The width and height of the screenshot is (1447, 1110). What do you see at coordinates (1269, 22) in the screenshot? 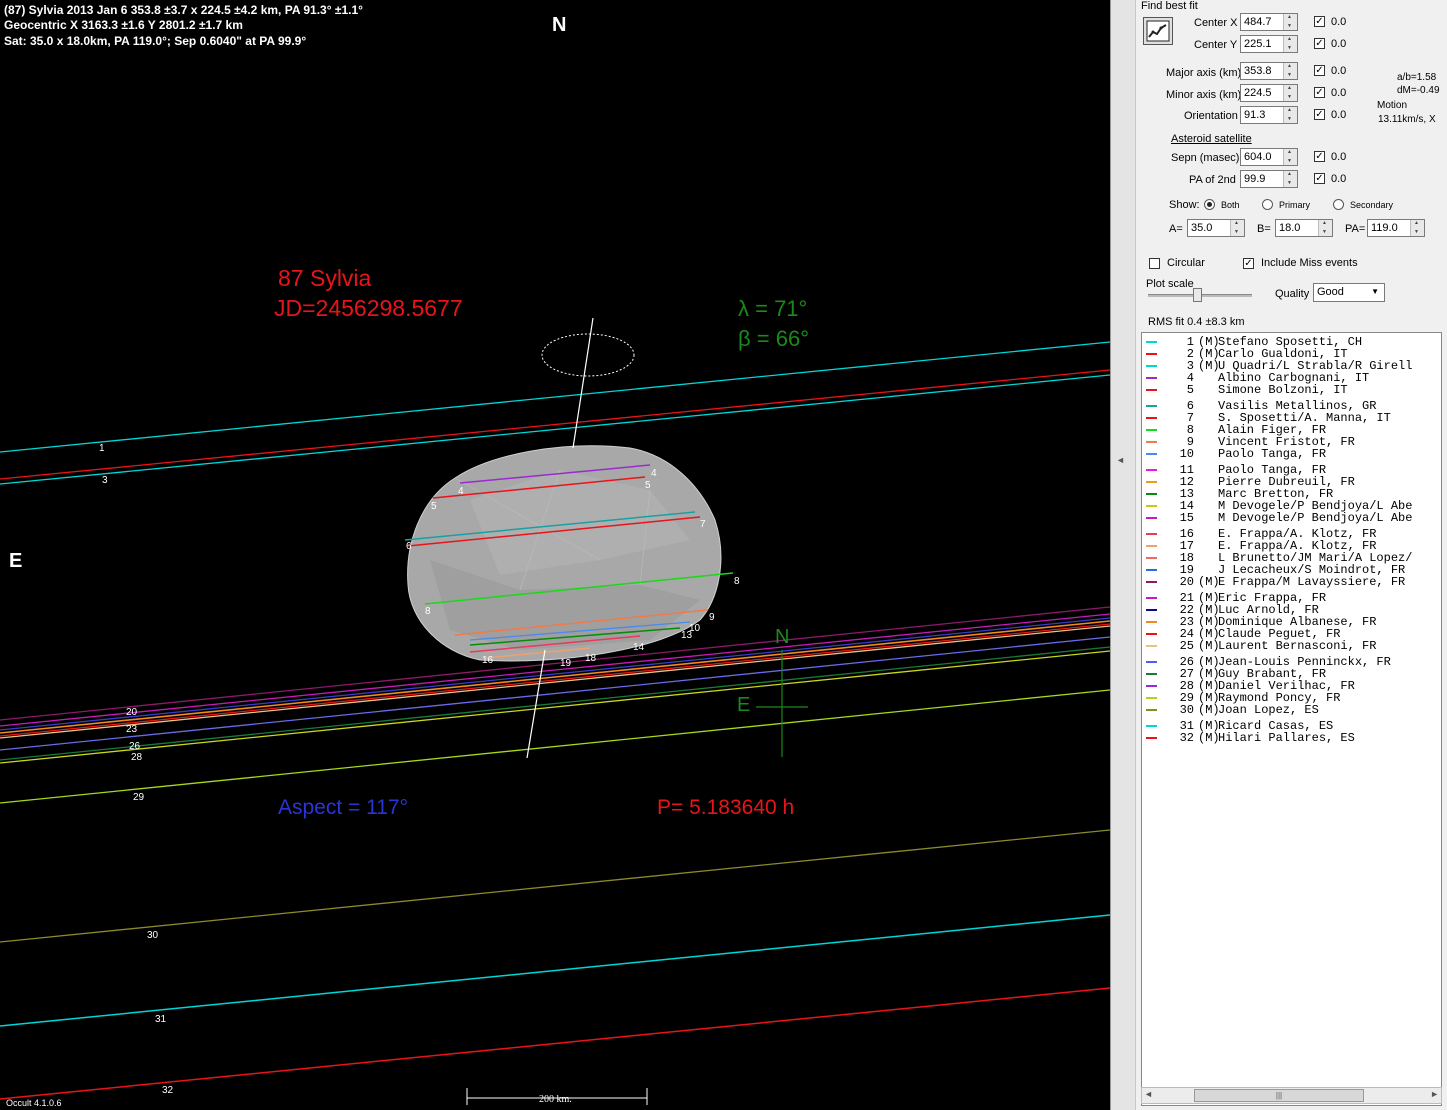
I see `center-x-input: 484.7` at bounding box center [1269, 22].